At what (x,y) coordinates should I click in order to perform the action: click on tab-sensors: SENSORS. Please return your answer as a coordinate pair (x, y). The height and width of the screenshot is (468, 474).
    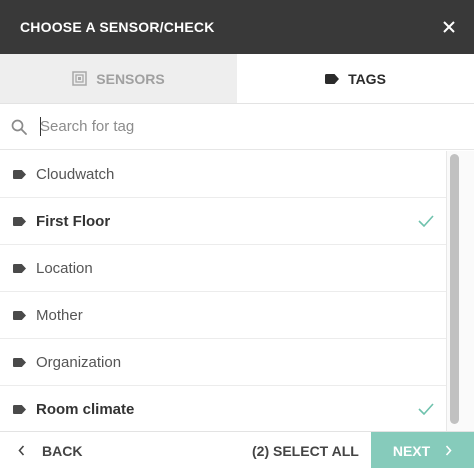
    Looking at the image, I should click on (118, 78).